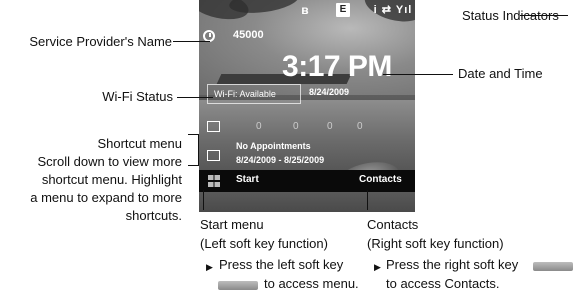 The height and width of the screenshot is (298, 580). Describe the element at coordinates (510, 15) in the screenshot. I see `status-indicators-label: Status Indicators` at that location.